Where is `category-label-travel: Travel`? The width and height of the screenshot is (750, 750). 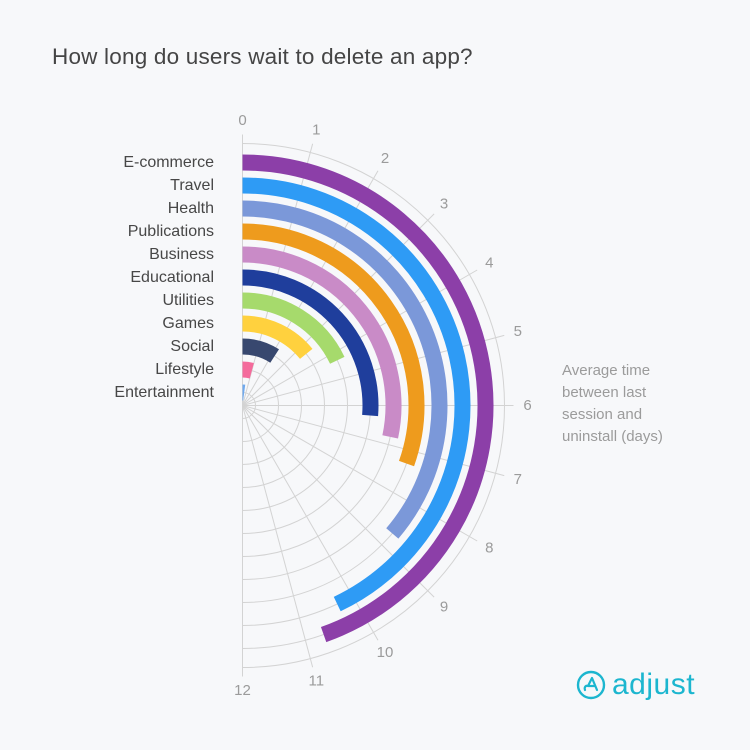 category-label-travel: Travel is located at coordinates (192, 185).